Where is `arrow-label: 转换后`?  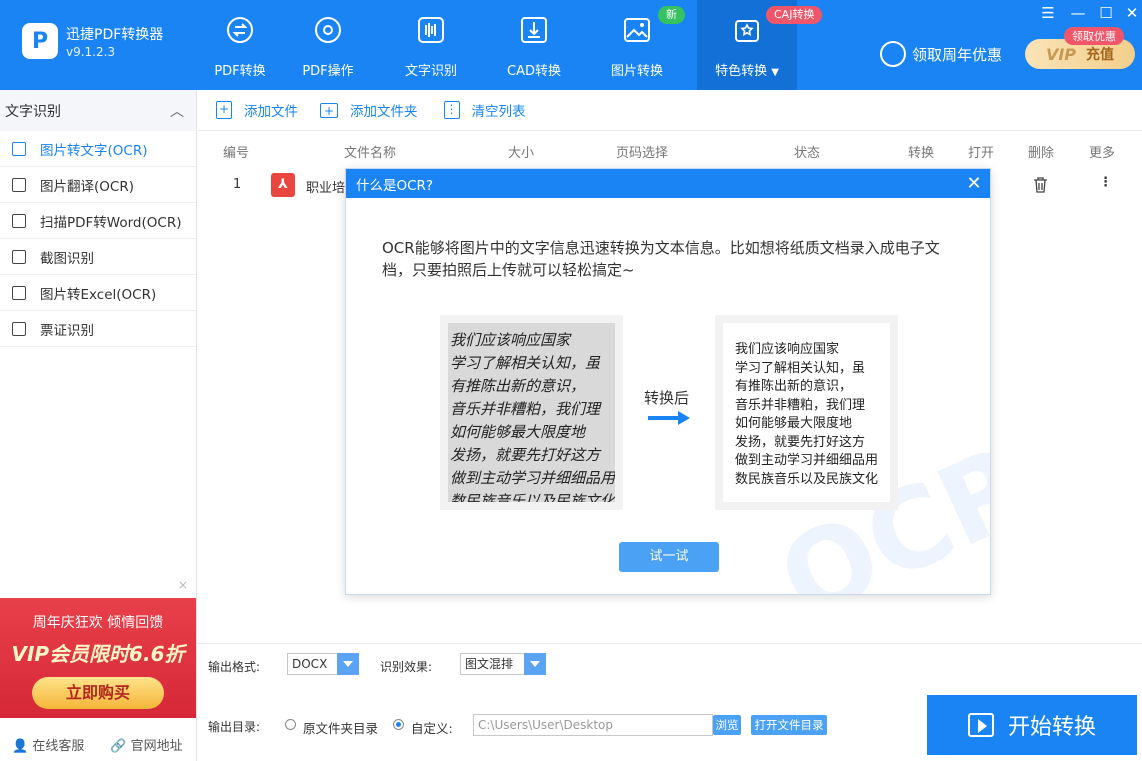
arrow-label: 转换后 is located at coordinates (667, 398).